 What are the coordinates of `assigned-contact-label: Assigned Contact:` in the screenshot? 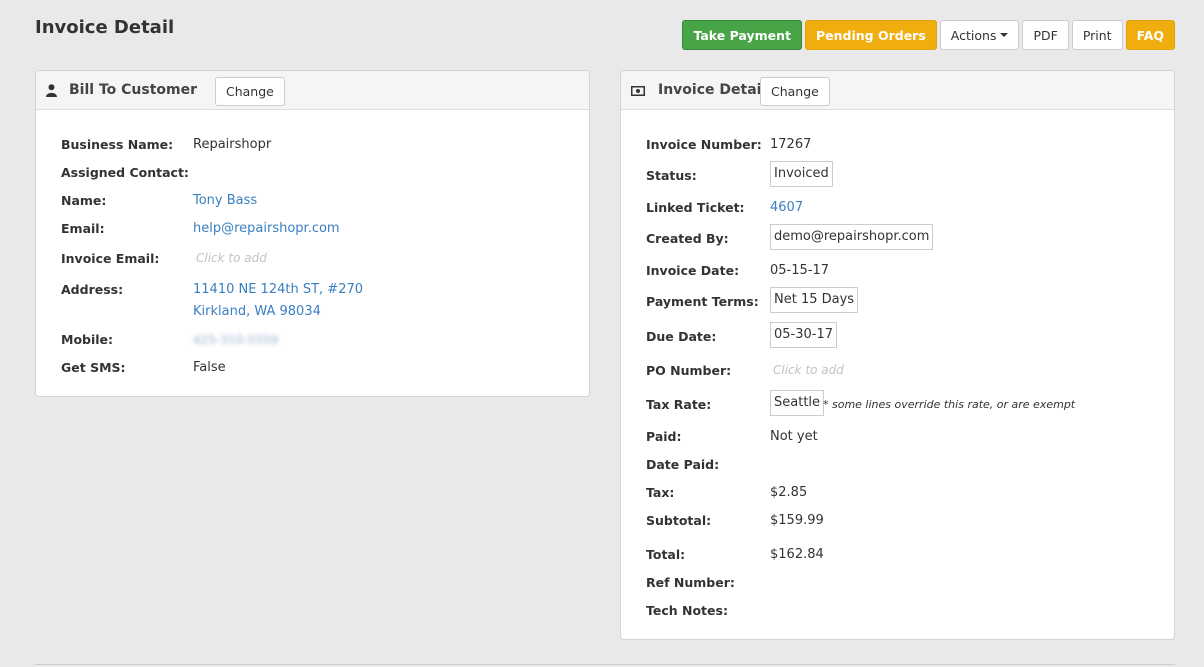 It's located at (125, 172).